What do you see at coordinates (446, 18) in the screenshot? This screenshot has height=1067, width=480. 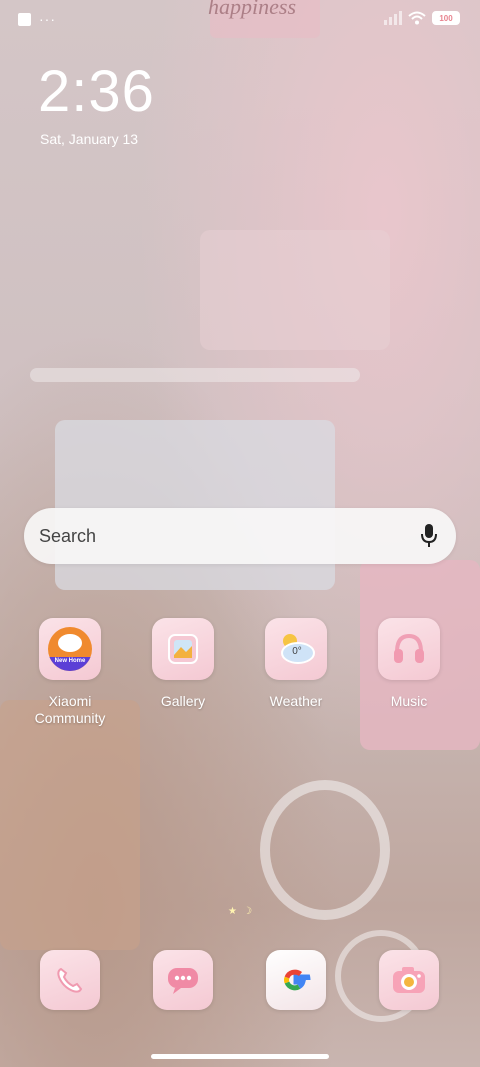 I see `battery-icon: 100` at bounding box center [446, 18].